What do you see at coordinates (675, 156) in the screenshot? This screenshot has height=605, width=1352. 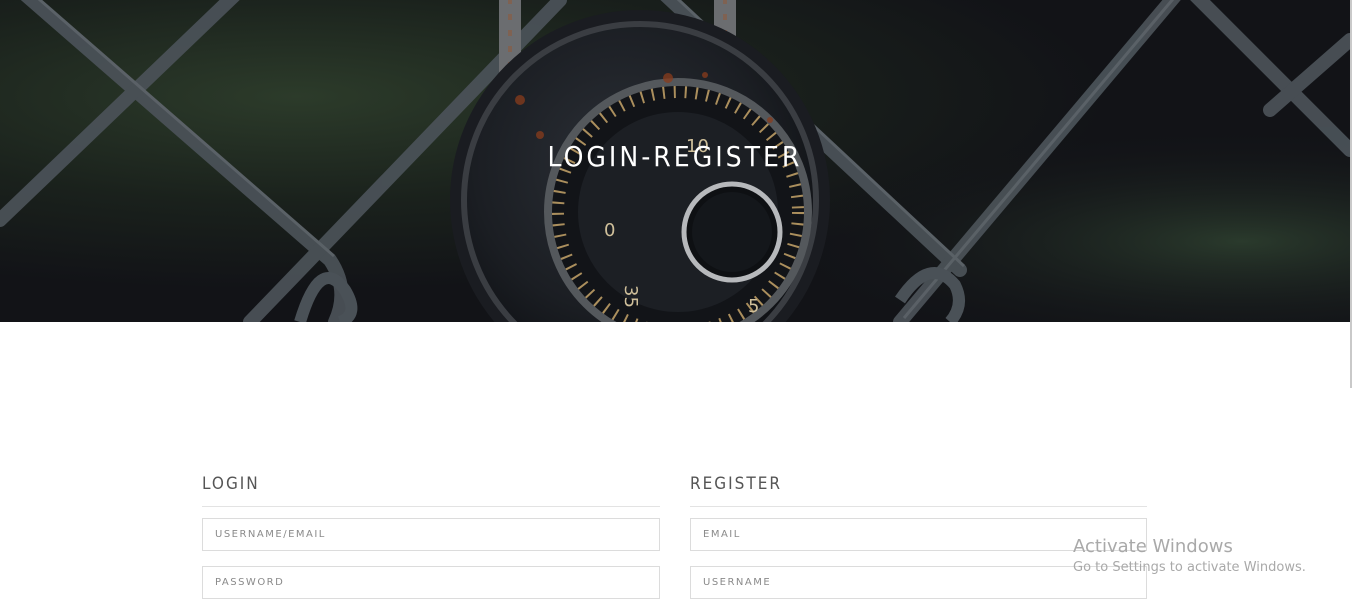 I see `page-title: LOGIN-REGISTER` at bounding box center [675, 156].